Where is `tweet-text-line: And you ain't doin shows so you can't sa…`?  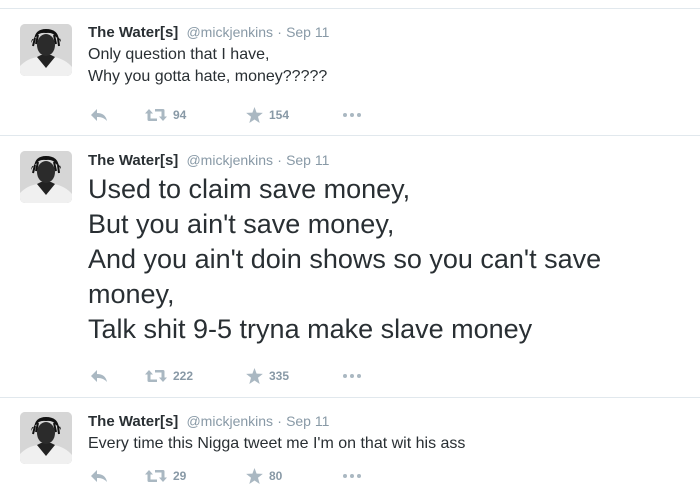
tweet-text-line: And you ain't doin shows so you can't sa… is located at coordinates (345, 259).